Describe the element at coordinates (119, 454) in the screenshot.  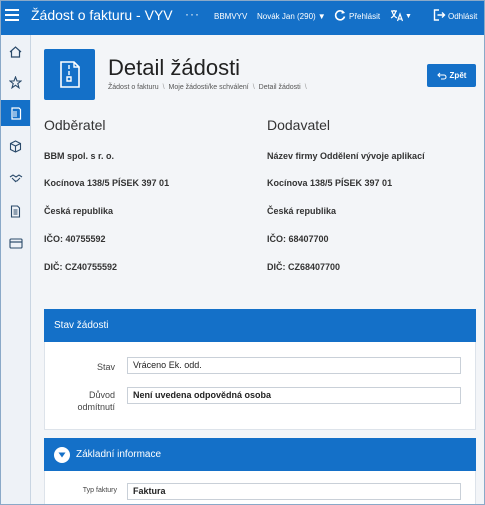
I see `basic-info-title: Základní informace` at that location.